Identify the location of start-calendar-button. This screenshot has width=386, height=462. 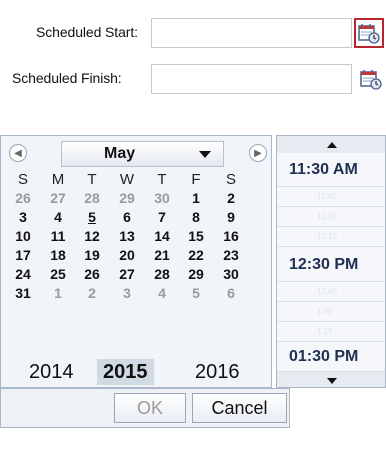
(369, 33).